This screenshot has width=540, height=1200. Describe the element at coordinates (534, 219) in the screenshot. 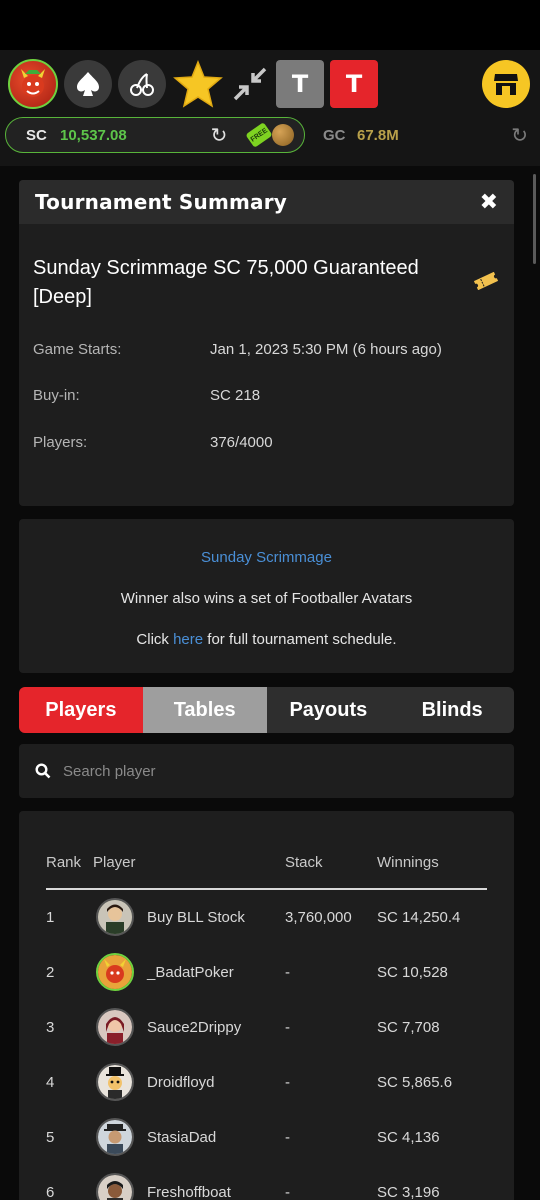

I see `scrollbar` at that location.